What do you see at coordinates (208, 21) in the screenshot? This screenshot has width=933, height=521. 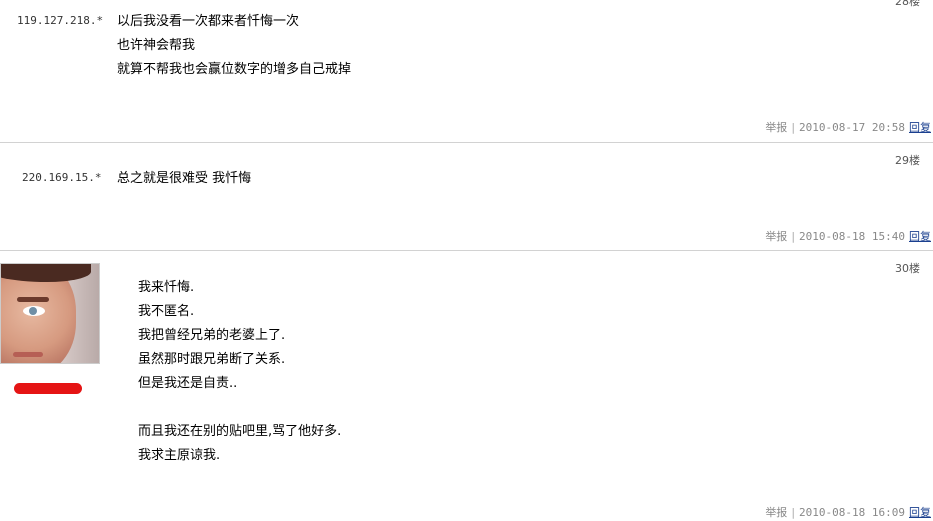 I see `content-line: 以后我没看一次都来者忏悔一次` at bounding box center [208, 21].